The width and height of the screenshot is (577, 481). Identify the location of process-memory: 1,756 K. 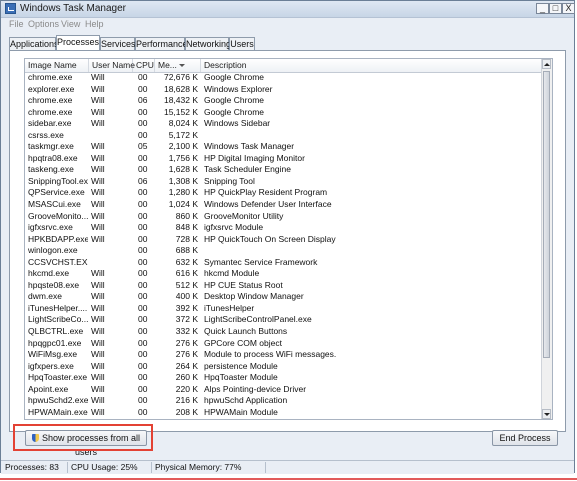
(183, 157).